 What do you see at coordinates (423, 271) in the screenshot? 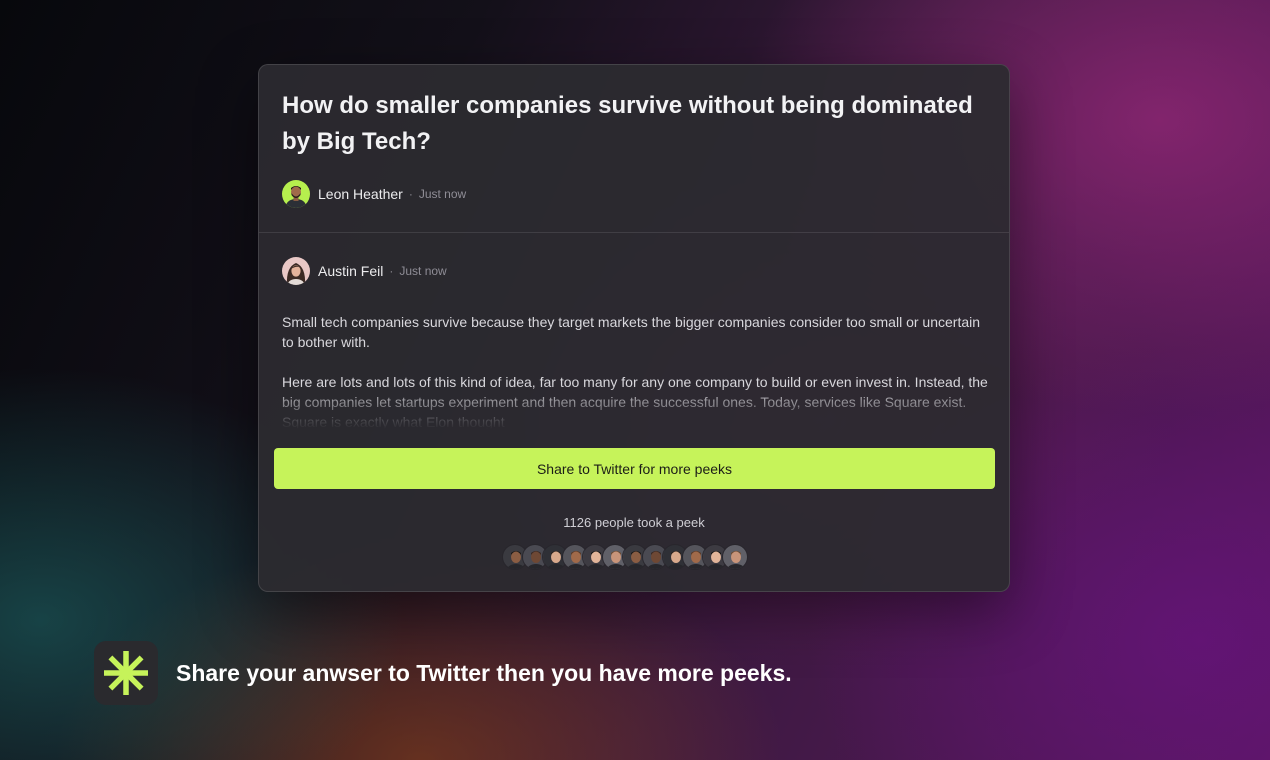
I see `answer-timestamp: Just now` at bounding box center [423, 271].